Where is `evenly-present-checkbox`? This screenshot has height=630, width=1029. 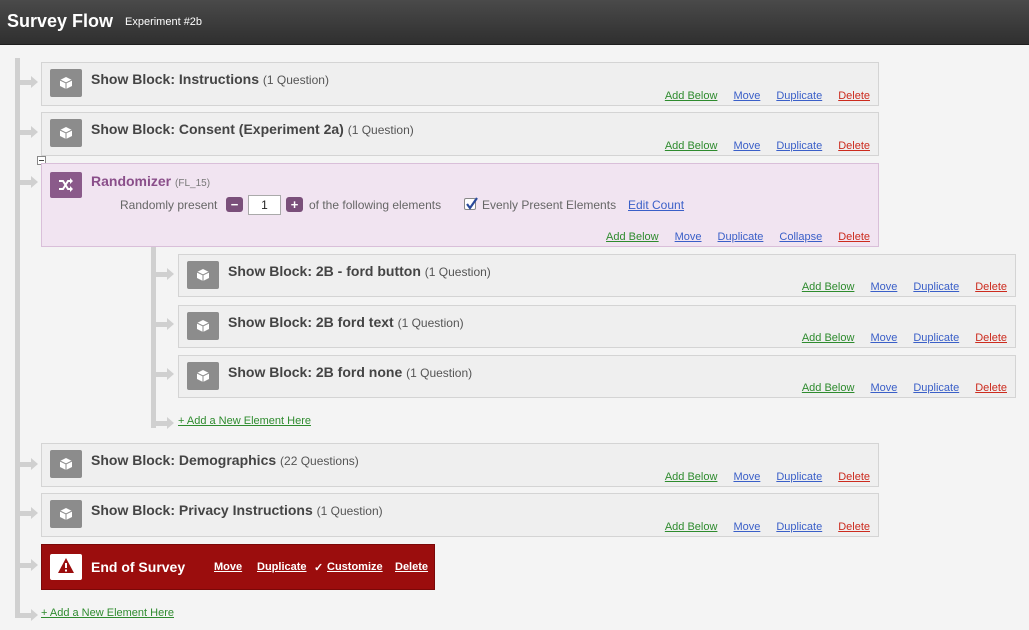 evenly-present-checkbox is located at coordinates (471, 203).